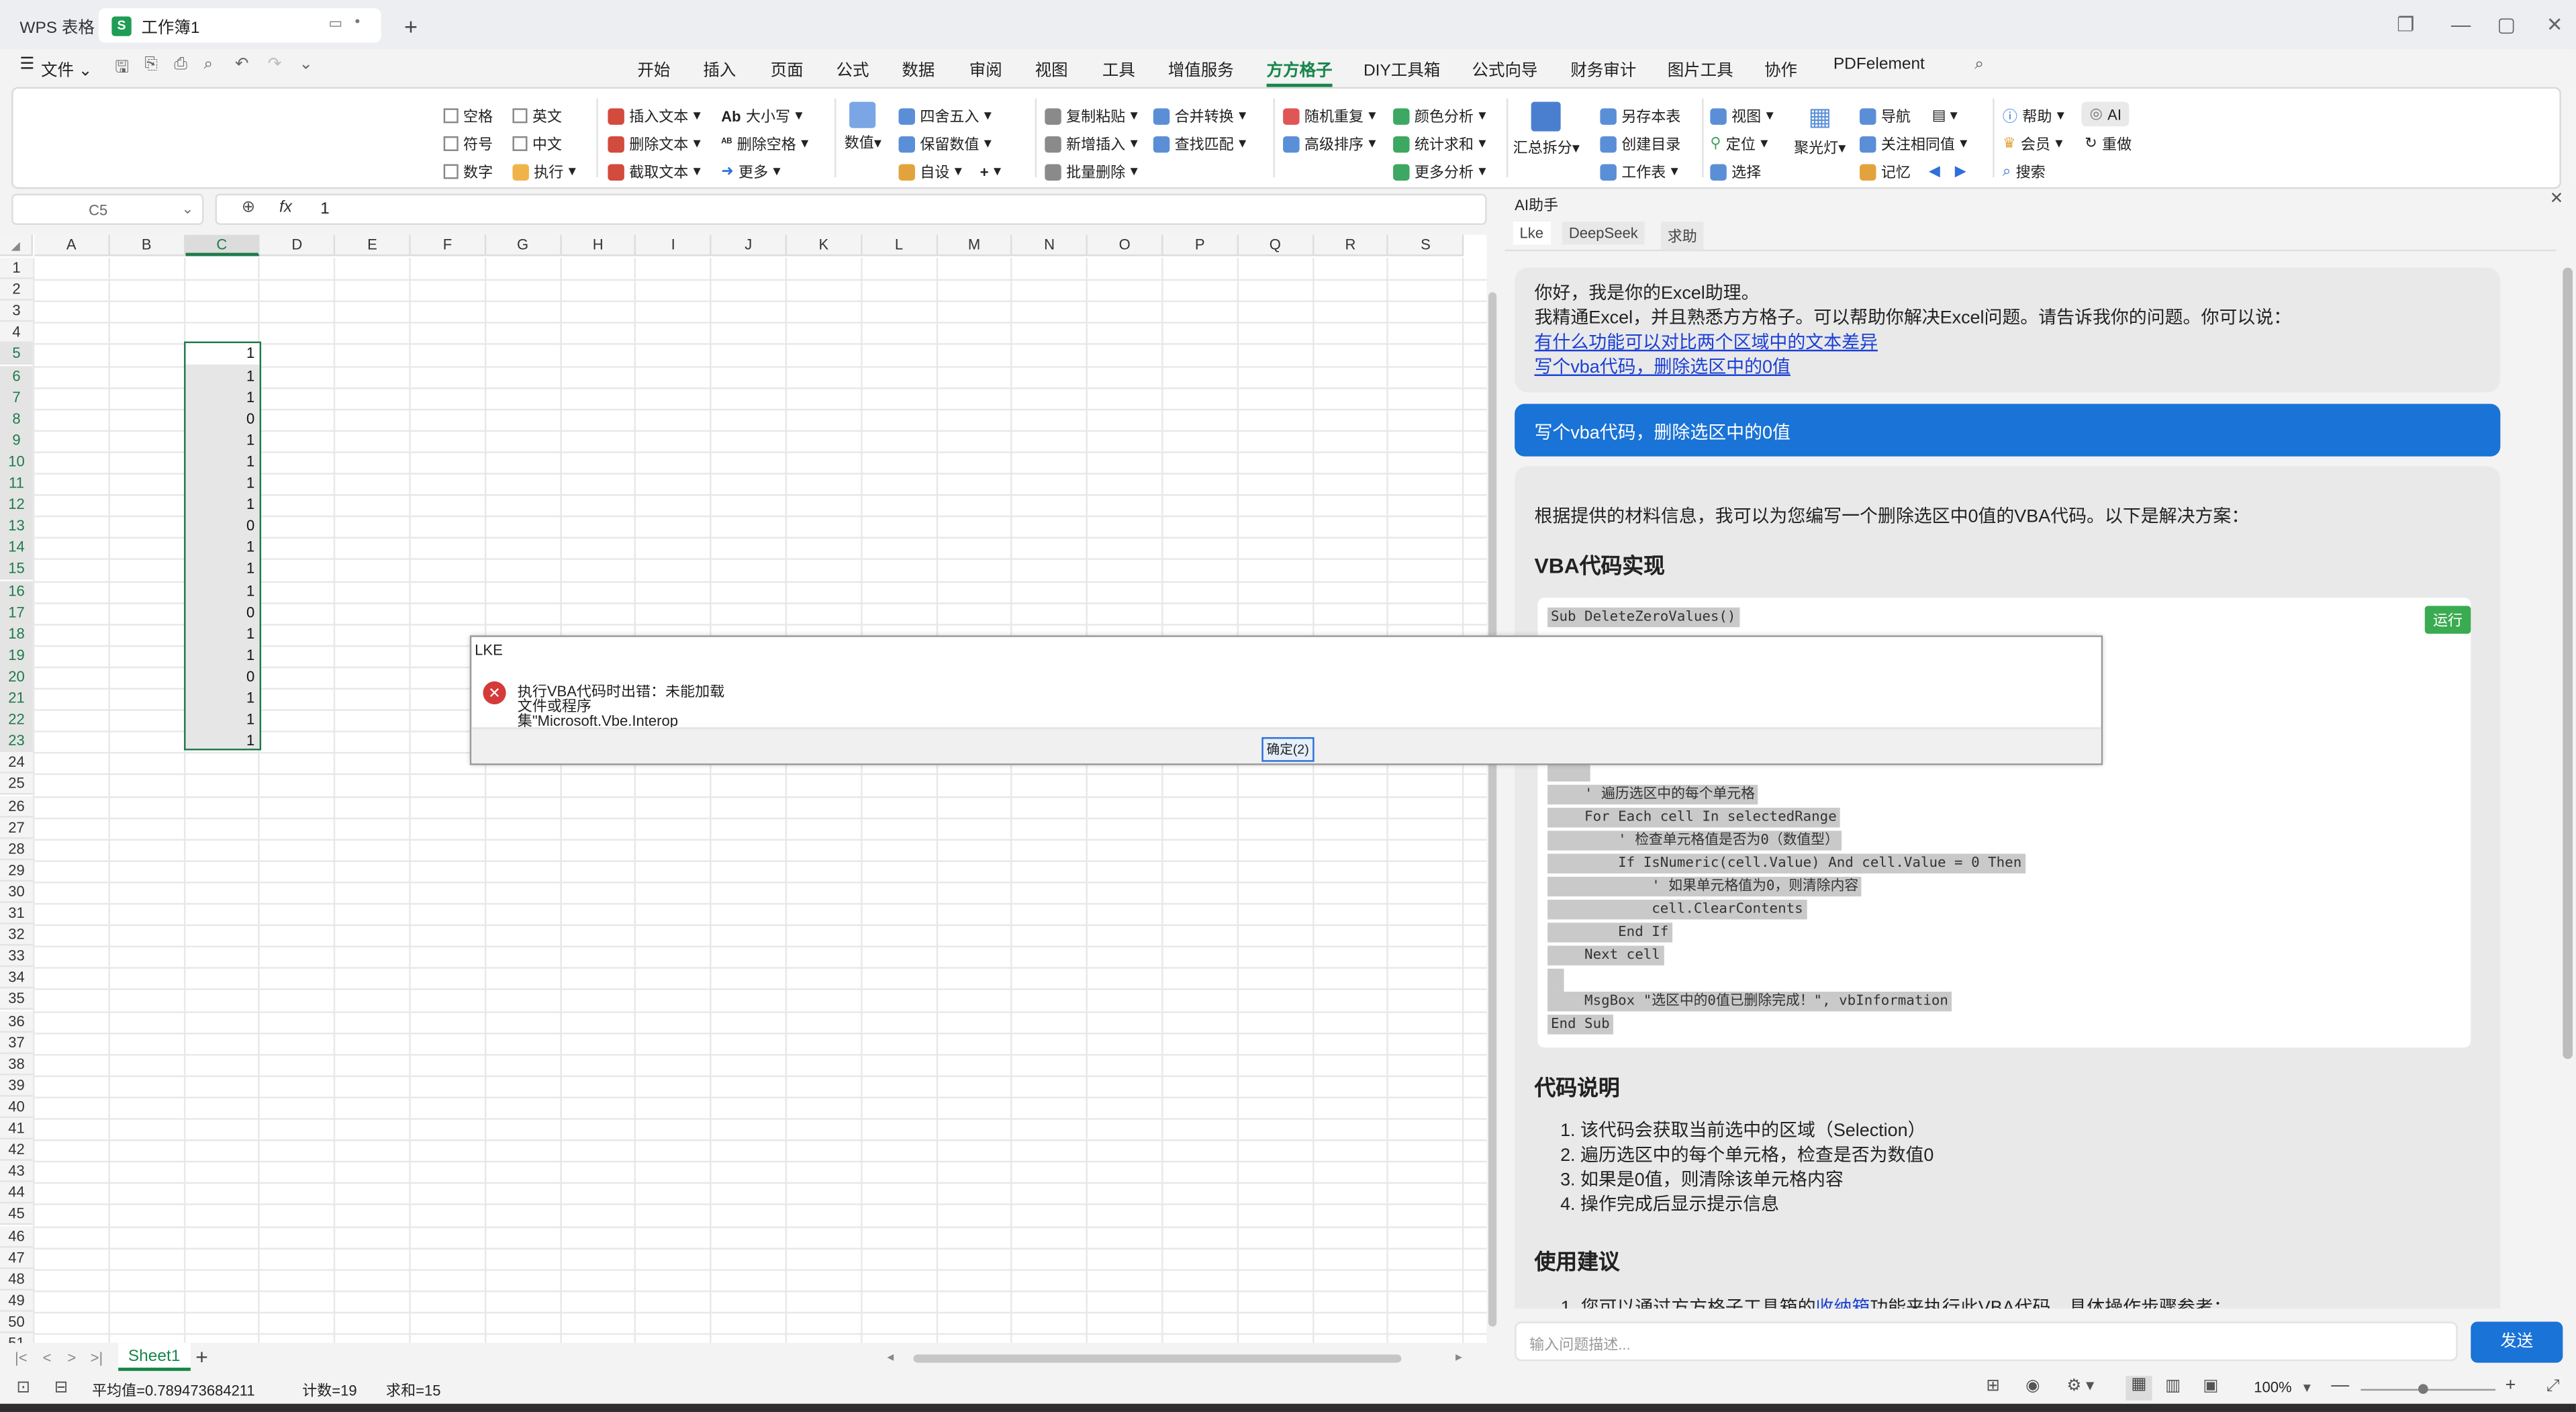 The width and height of the screenshot is (2576, 1412). What do you see at coordinates (16, 806) in the screenshot?
I see `row-header: 26` at bounding box center [16, 806].